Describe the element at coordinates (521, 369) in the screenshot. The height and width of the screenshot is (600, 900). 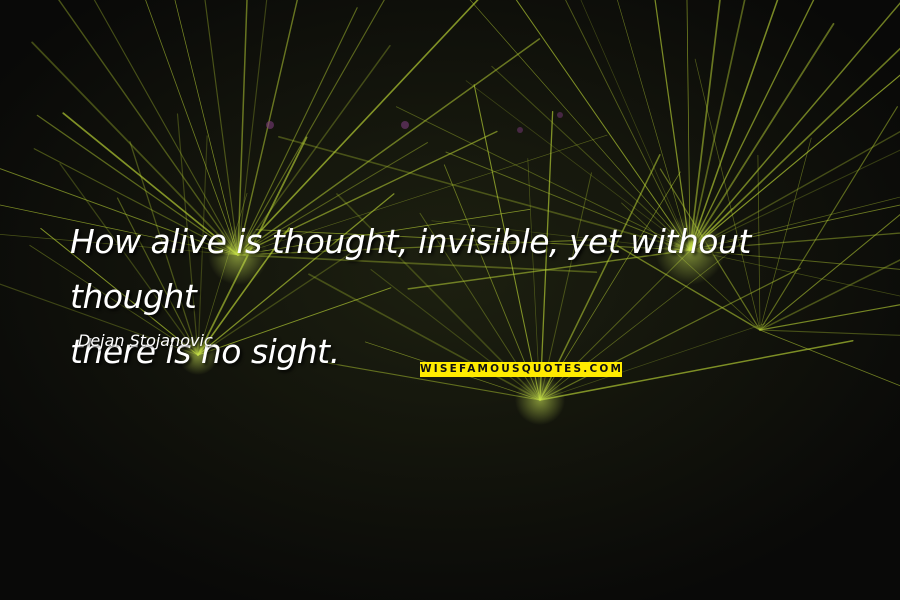
I see `brand-logo: WISEFAMOUSQUOTES.COM` at that location.